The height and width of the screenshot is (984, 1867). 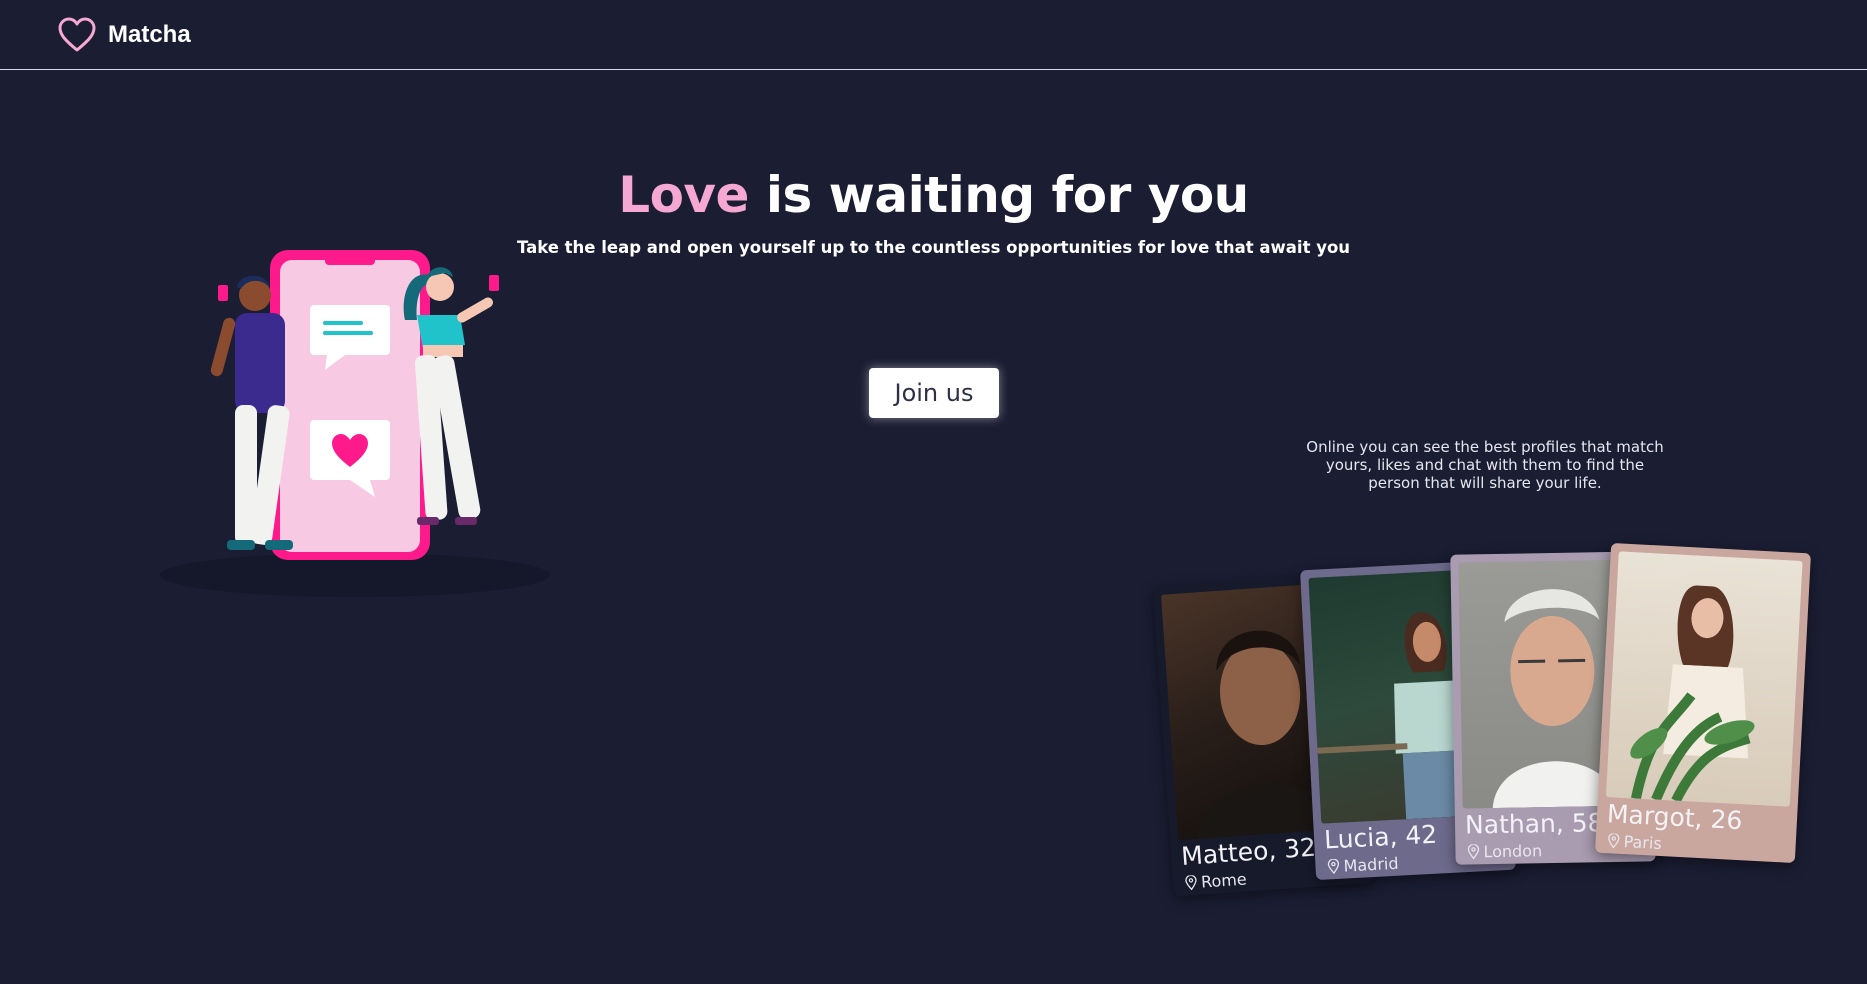 I want to click on heart-outline-icon, so click(x=77, y=34).